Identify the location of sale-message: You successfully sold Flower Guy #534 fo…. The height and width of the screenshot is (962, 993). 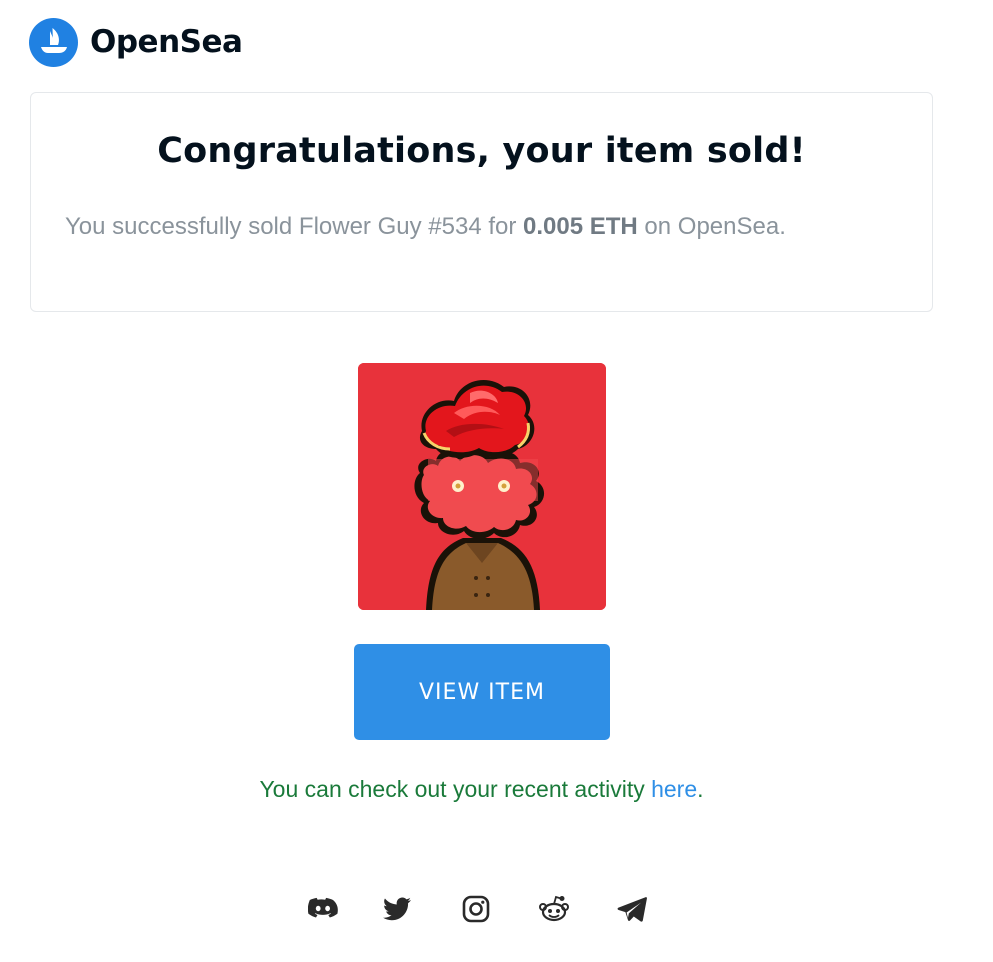
(425, 227).